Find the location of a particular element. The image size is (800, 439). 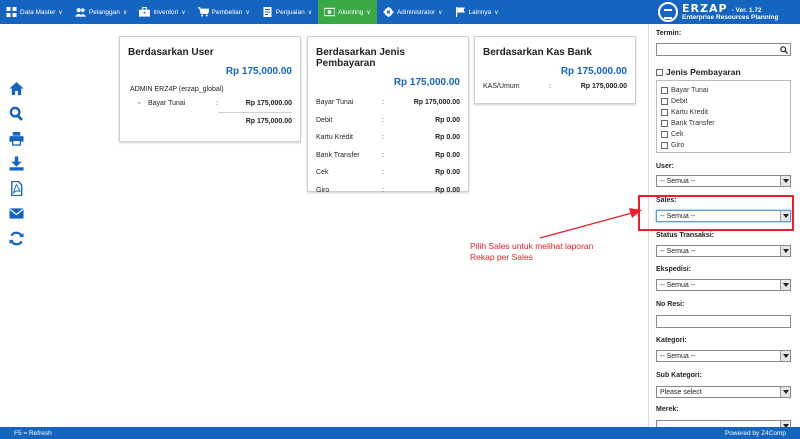

nav-label: Data Master is located at coordinates (38, 12).